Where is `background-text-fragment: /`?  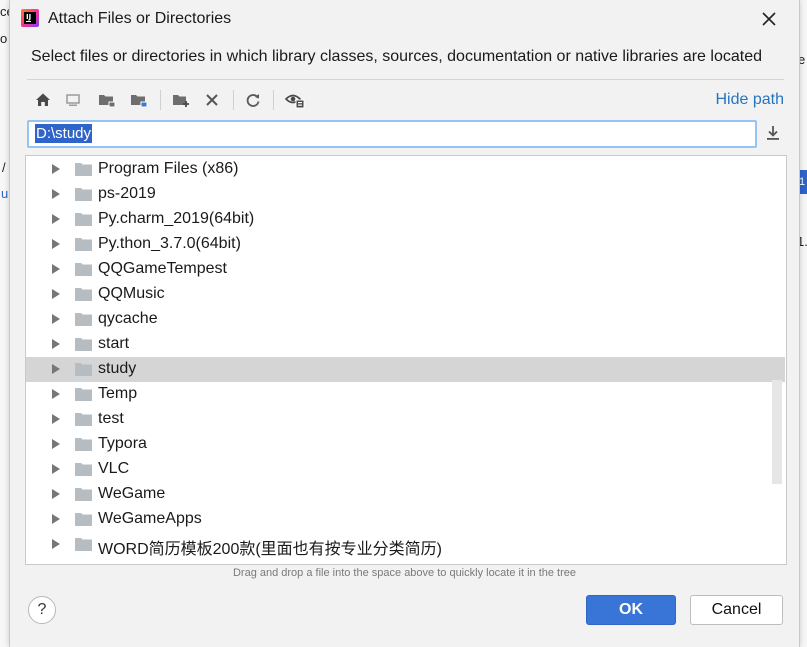 background-text-fragment: / is located at coordinates (4, 167).